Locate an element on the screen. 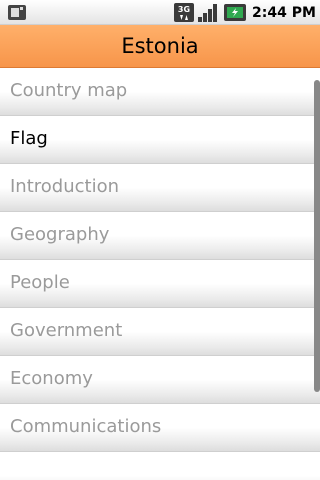 This screenshot has width=320, height=480. list-item-people: People is located at coordinates (160, 284).